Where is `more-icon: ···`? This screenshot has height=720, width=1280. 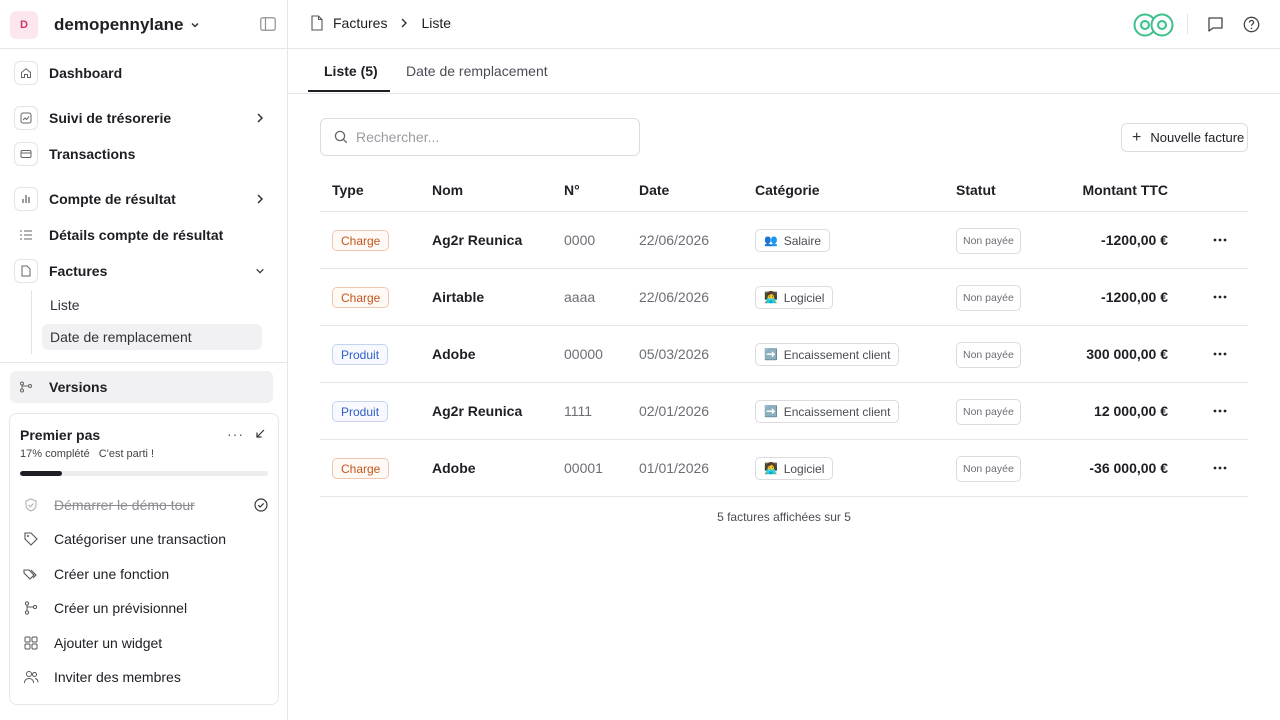 more-icon: ··· is located at coordinates (235, 434).